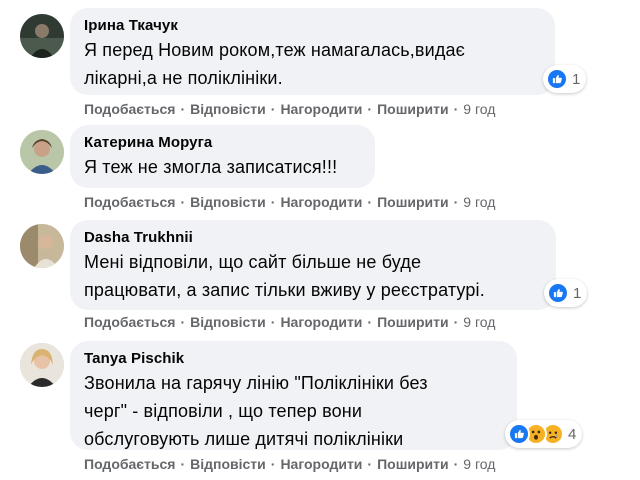  I want to click on comment-author: Tanya Pischik, so click(293, 359).